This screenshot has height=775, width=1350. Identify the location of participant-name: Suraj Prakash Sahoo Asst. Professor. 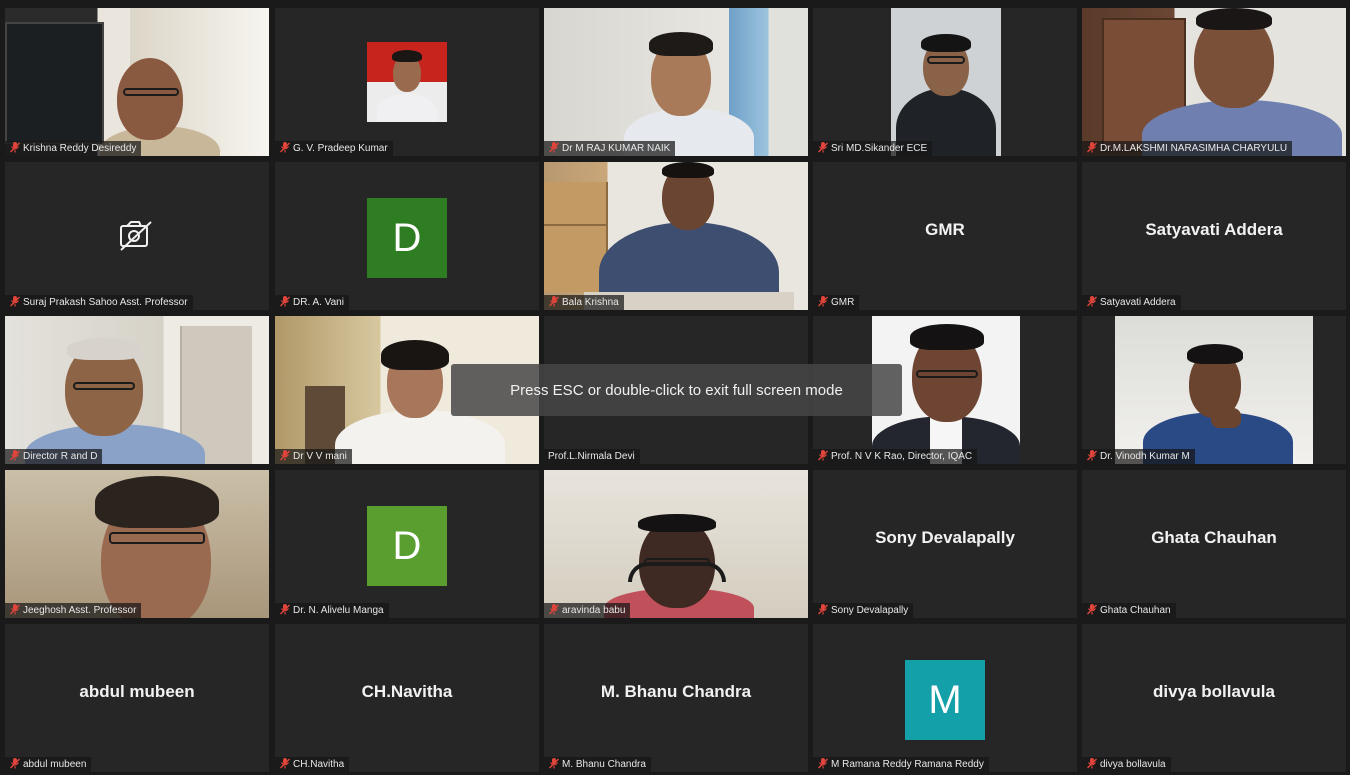
(105, 302).